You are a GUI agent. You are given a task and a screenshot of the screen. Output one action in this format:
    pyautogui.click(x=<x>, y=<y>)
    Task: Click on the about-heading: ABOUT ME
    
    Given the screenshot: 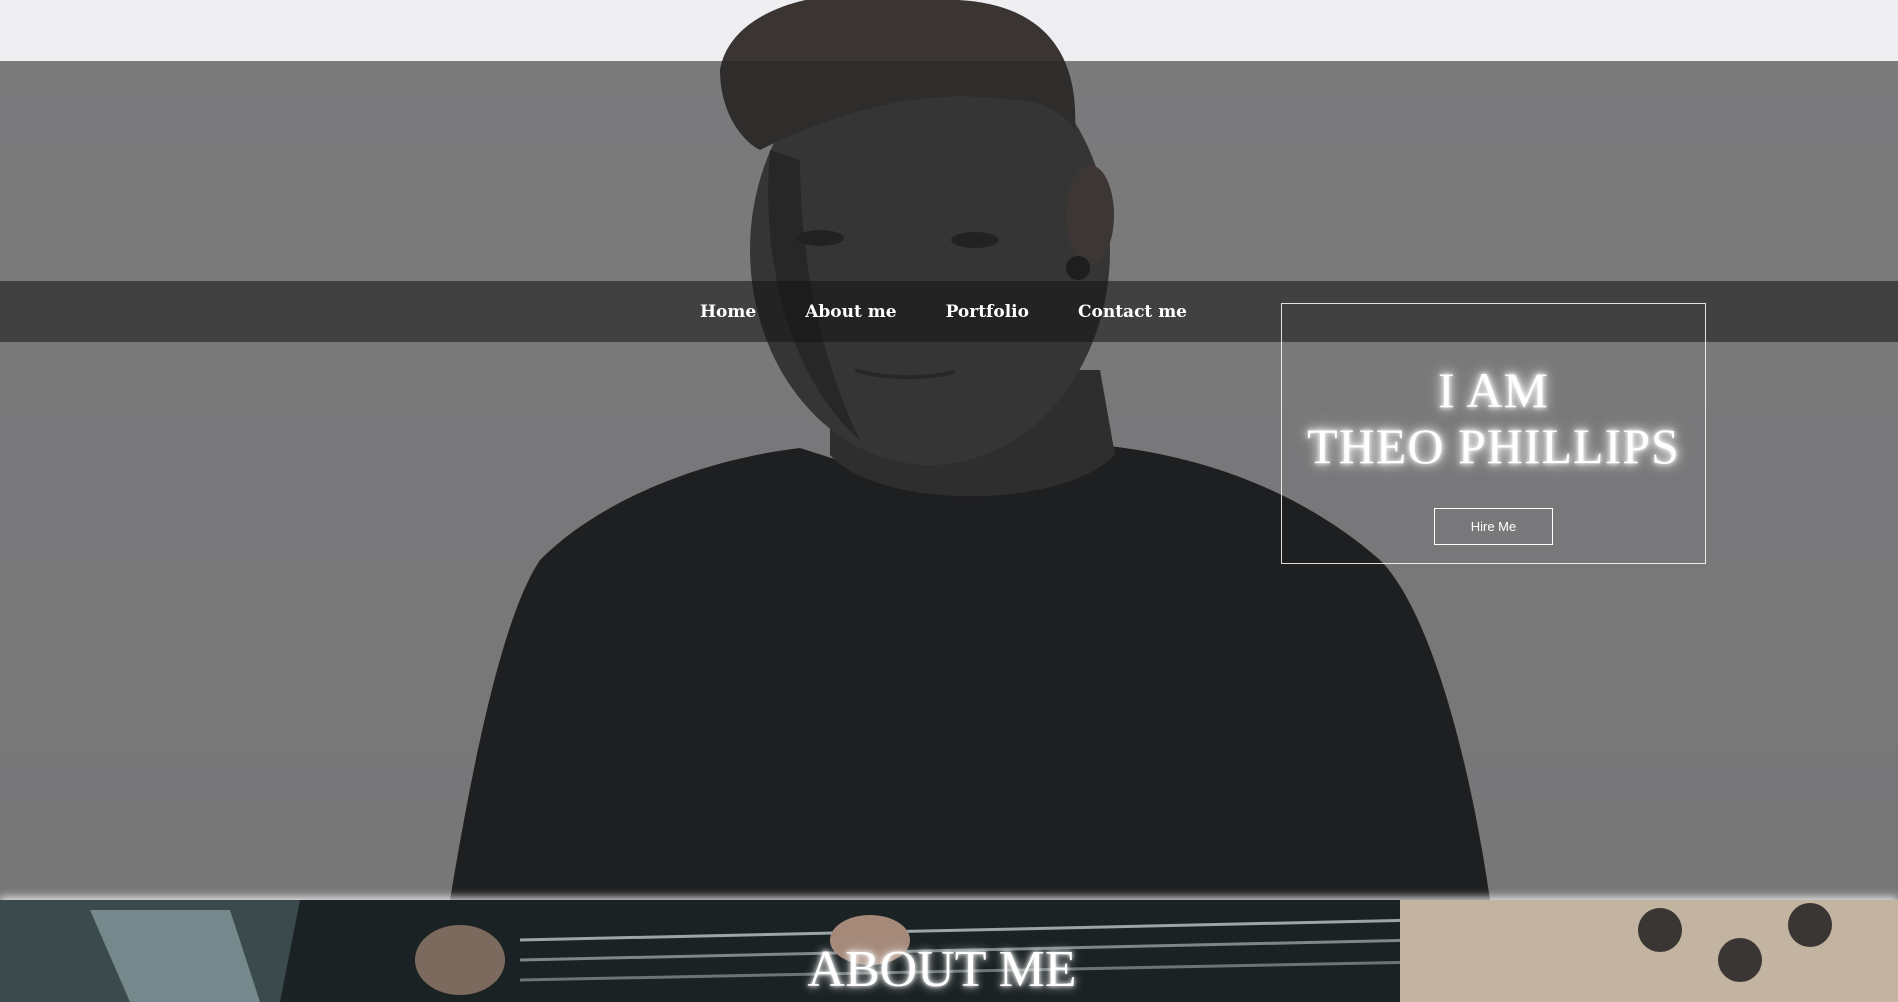 What is the action you would take?
    pyautogui.click(x=942, y=969)
    